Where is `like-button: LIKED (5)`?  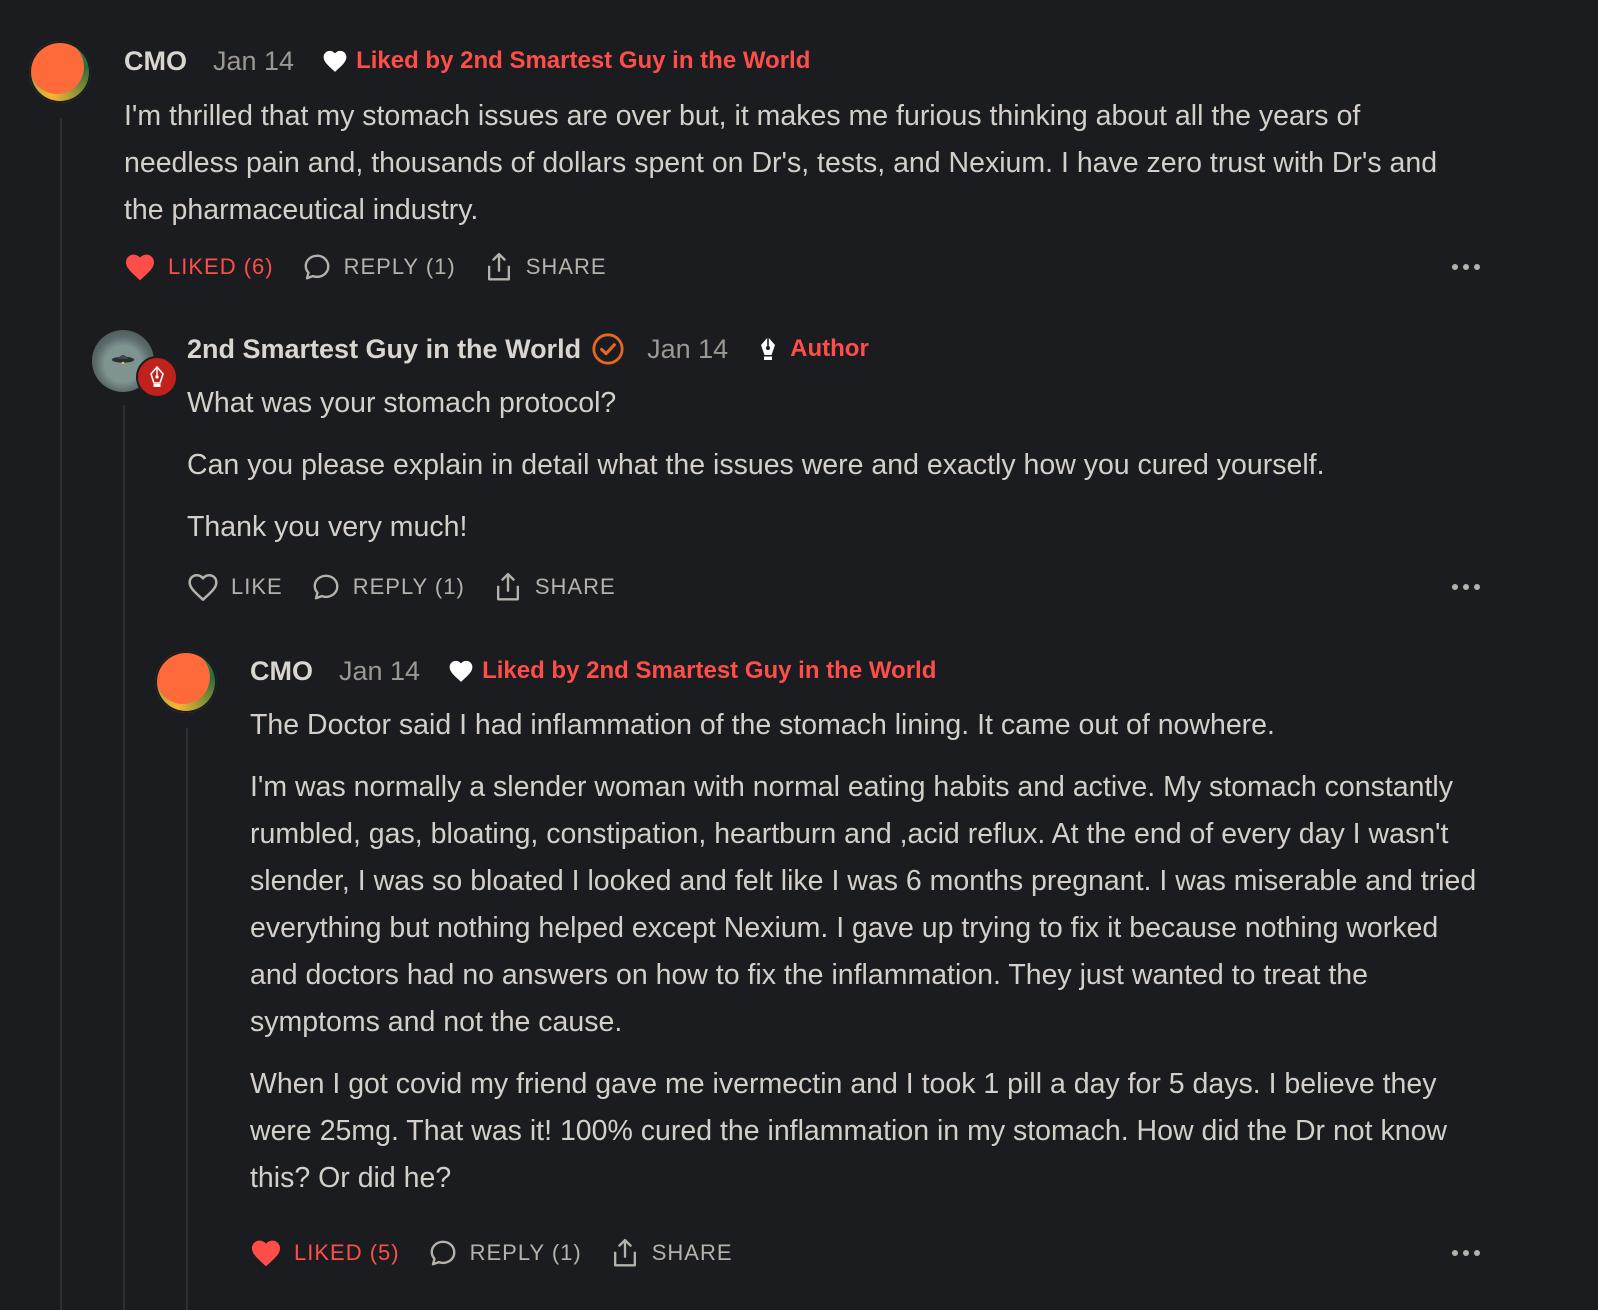 like-button: LIKED (5) is located at coordinates (325, 1253).